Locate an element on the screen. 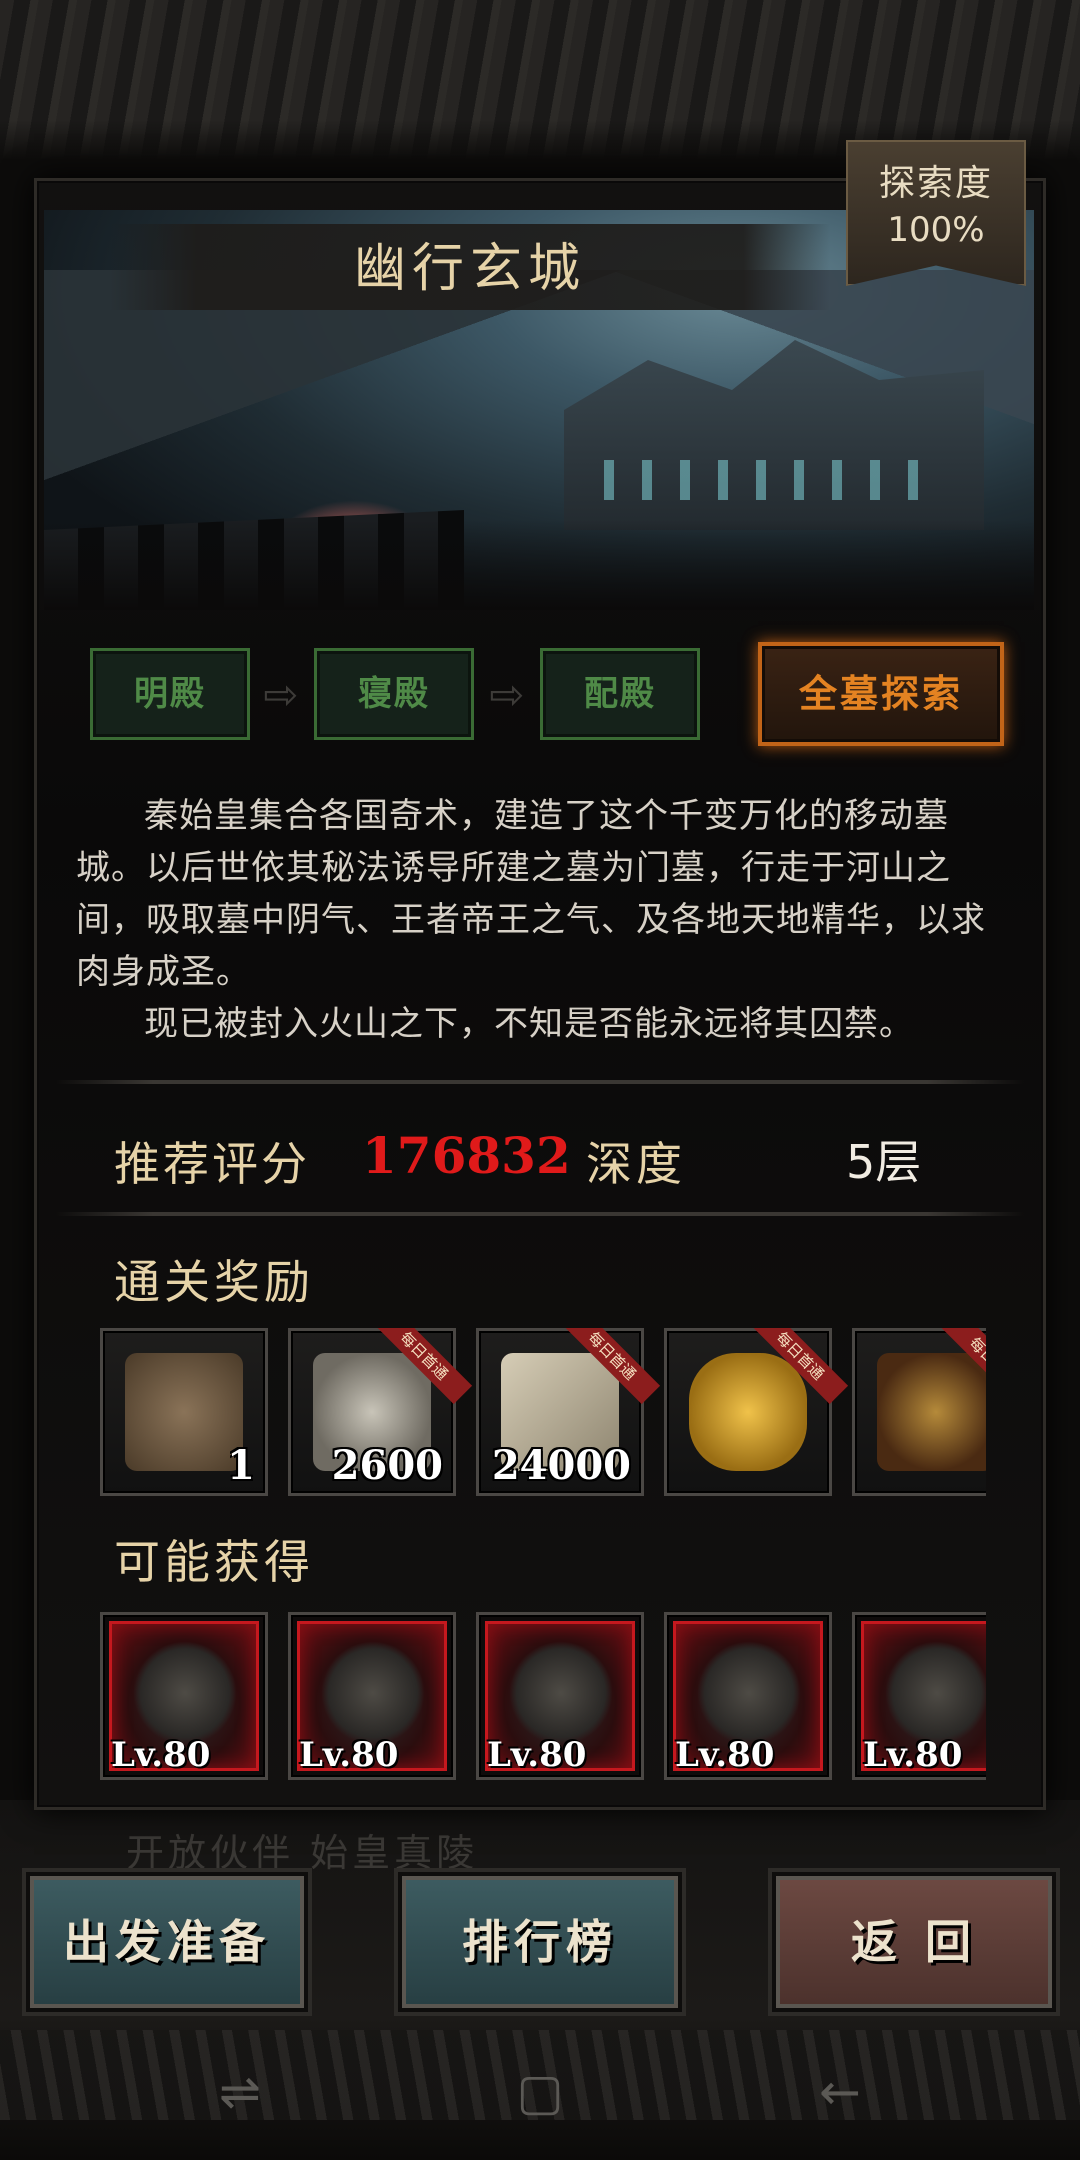  home-icon: ▢ is located at coordinates (540, 2092).